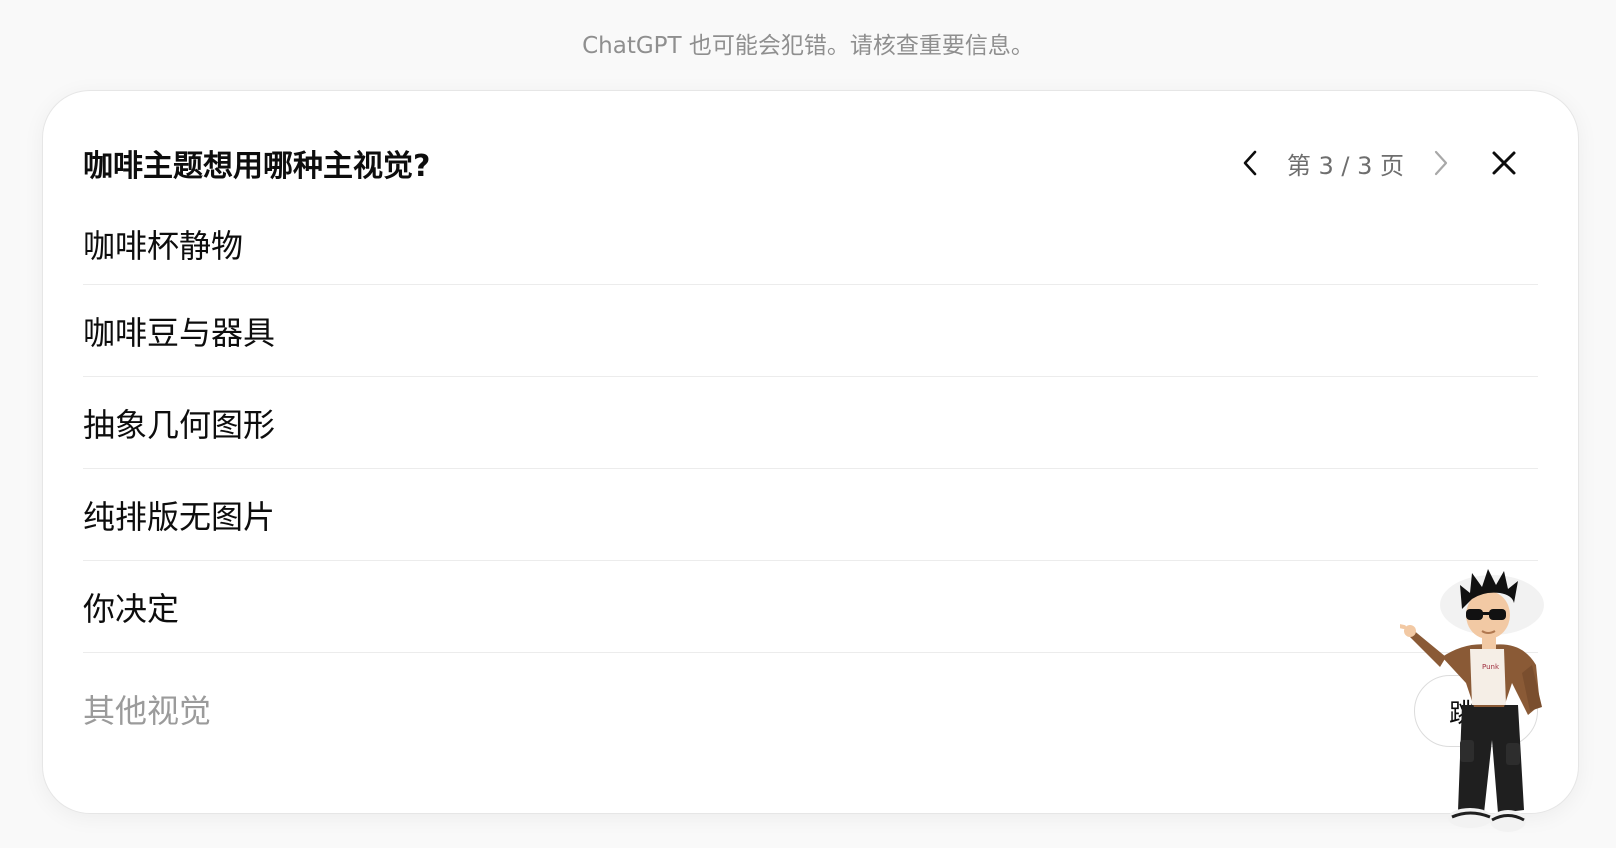  I want to click on close-button, so click(1504, 163).